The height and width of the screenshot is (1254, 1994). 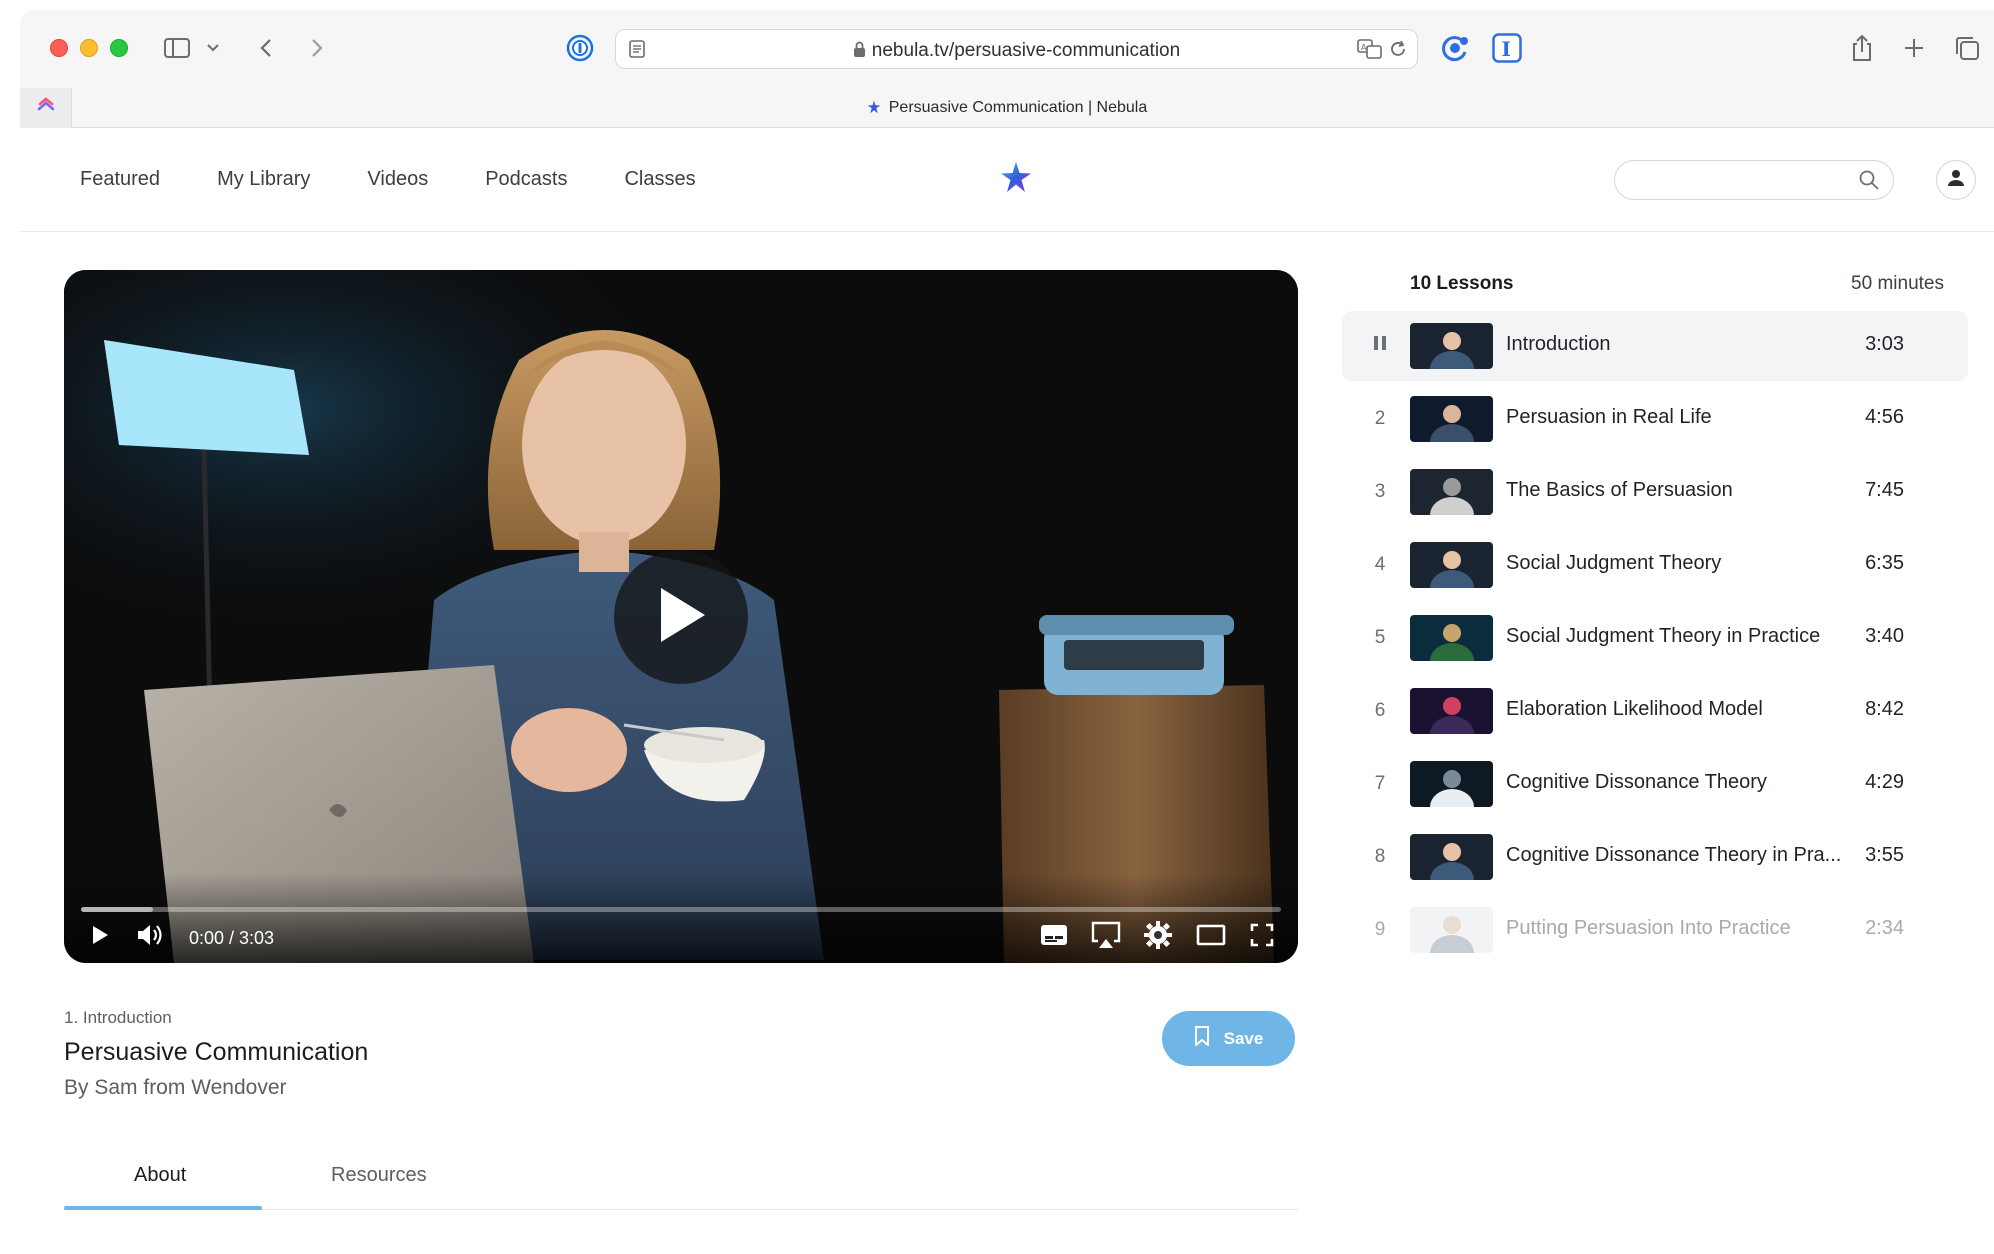 What do you see at coordinates (1106, 937) in the screenshot?
I see `airplay-button` at bounding box center [1106, 937].